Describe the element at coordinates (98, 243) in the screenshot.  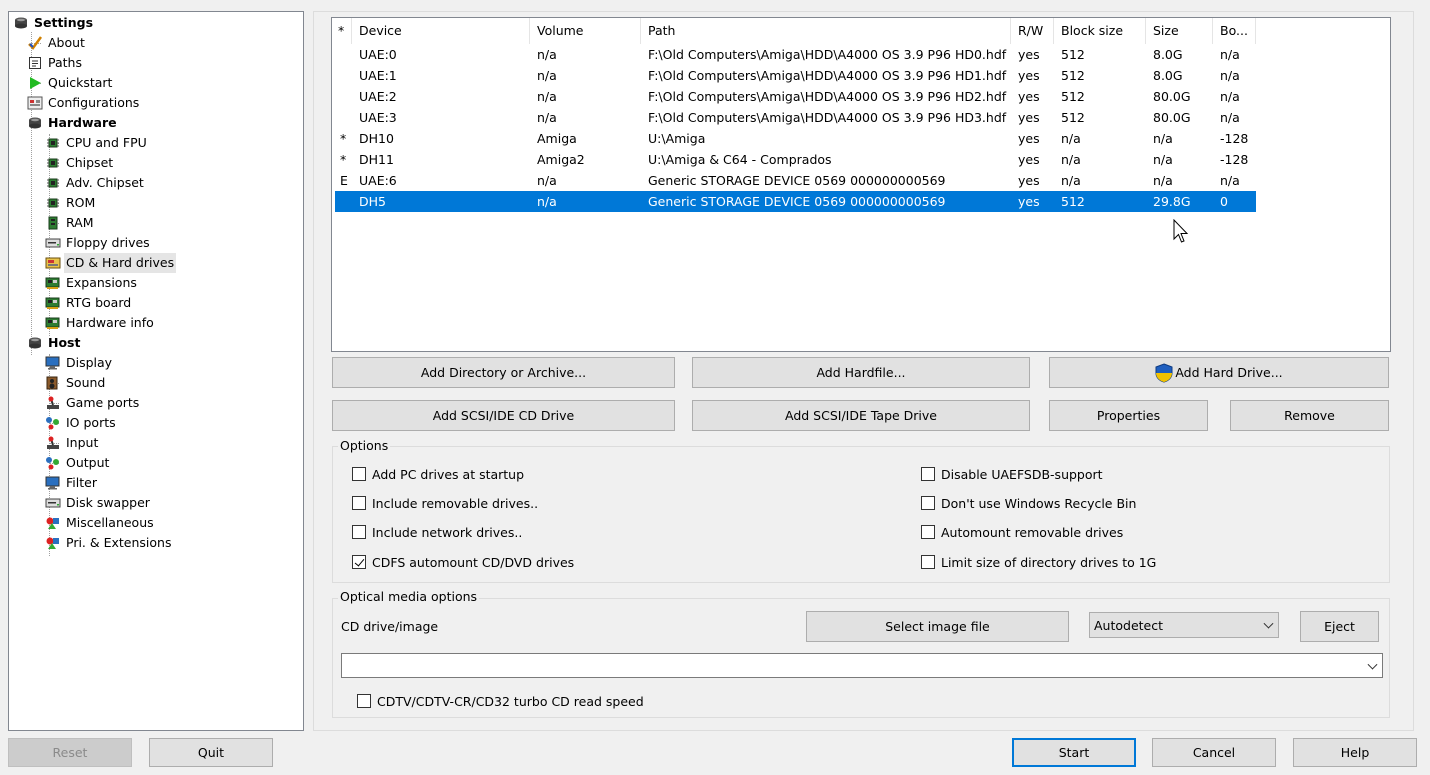
I see `tree-item-floppy-drives: Floppy drives` at that location.